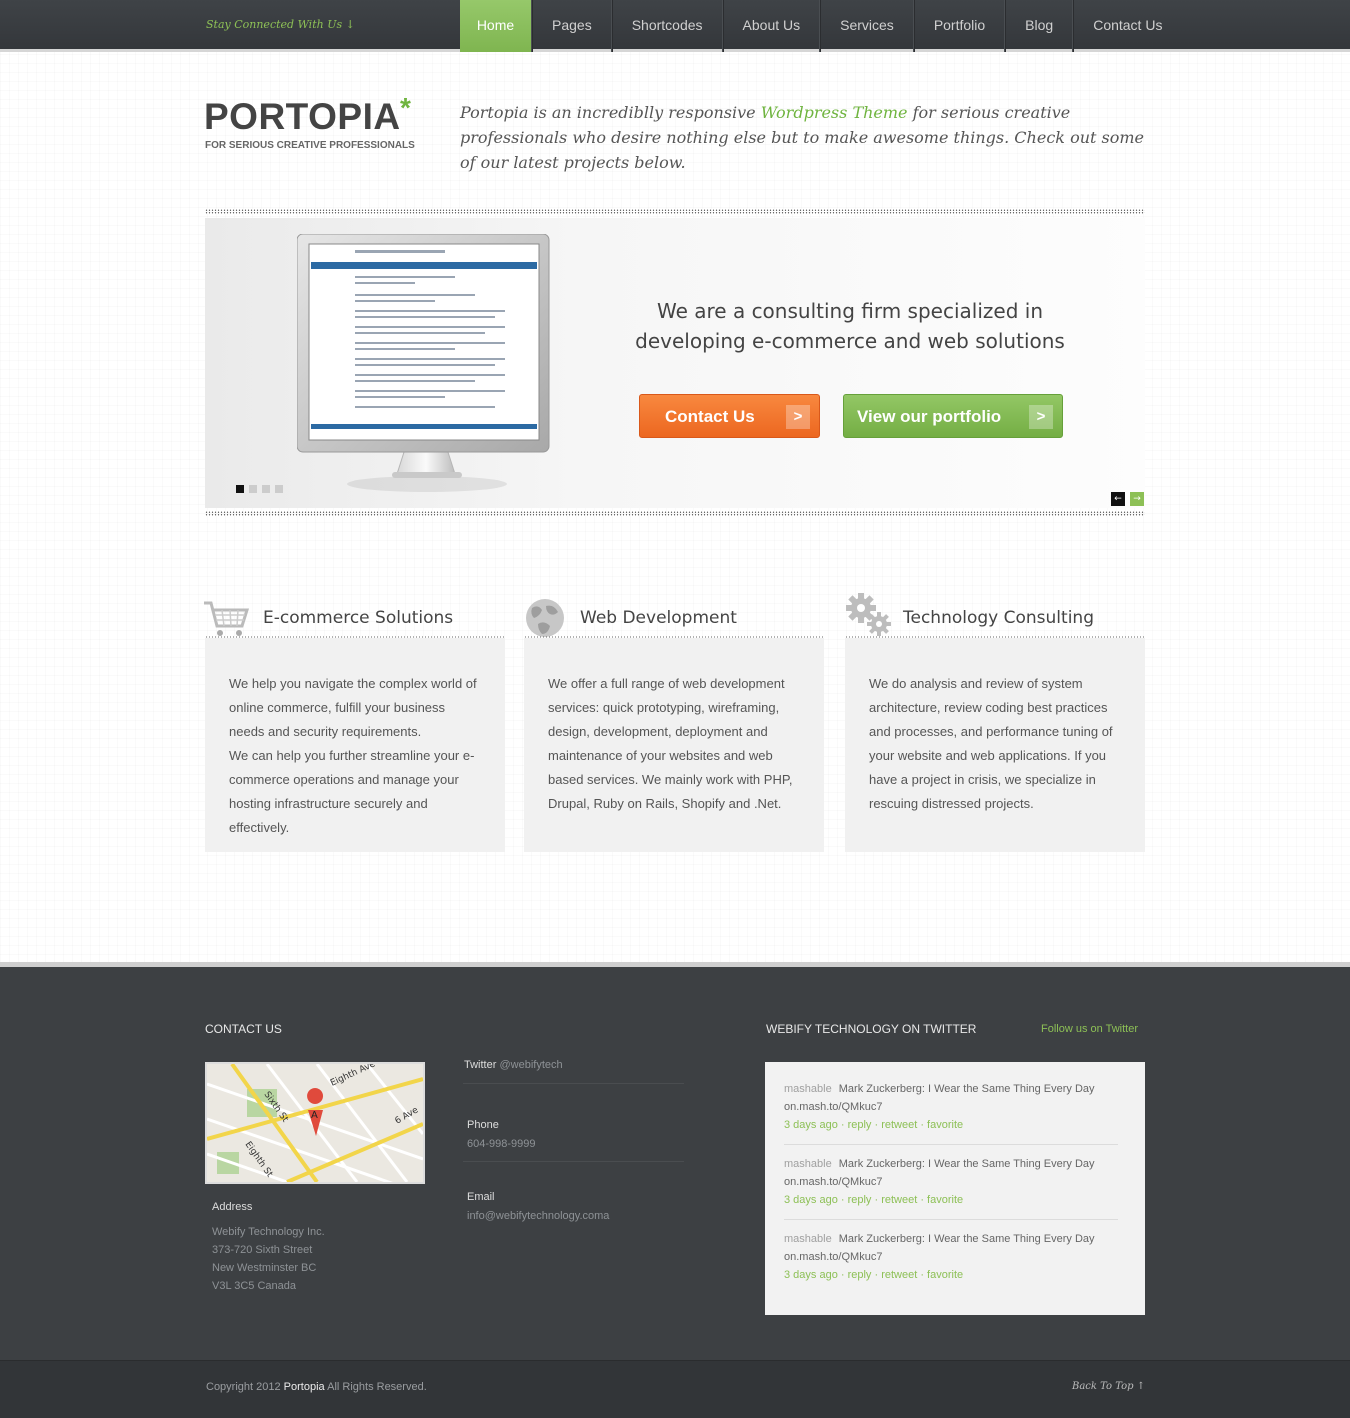 The height and width of the screenshot is (1418, 1350). Describe the element at coordinates (310, 145) in the screenshot. I see `site-tagline: FOR SERIOUS CREATIVE PROFESSIONALS` at that location.